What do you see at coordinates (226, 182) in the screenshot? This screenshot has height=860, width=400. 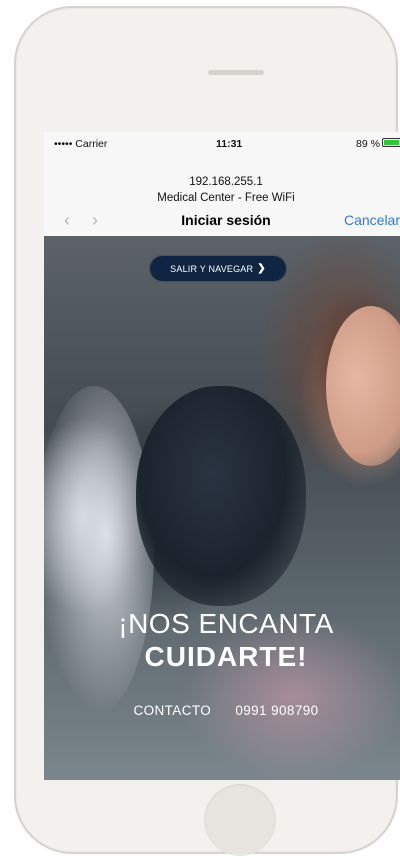 I see `network-ip: 192.168.255.1` at bounding box center [226, 182].